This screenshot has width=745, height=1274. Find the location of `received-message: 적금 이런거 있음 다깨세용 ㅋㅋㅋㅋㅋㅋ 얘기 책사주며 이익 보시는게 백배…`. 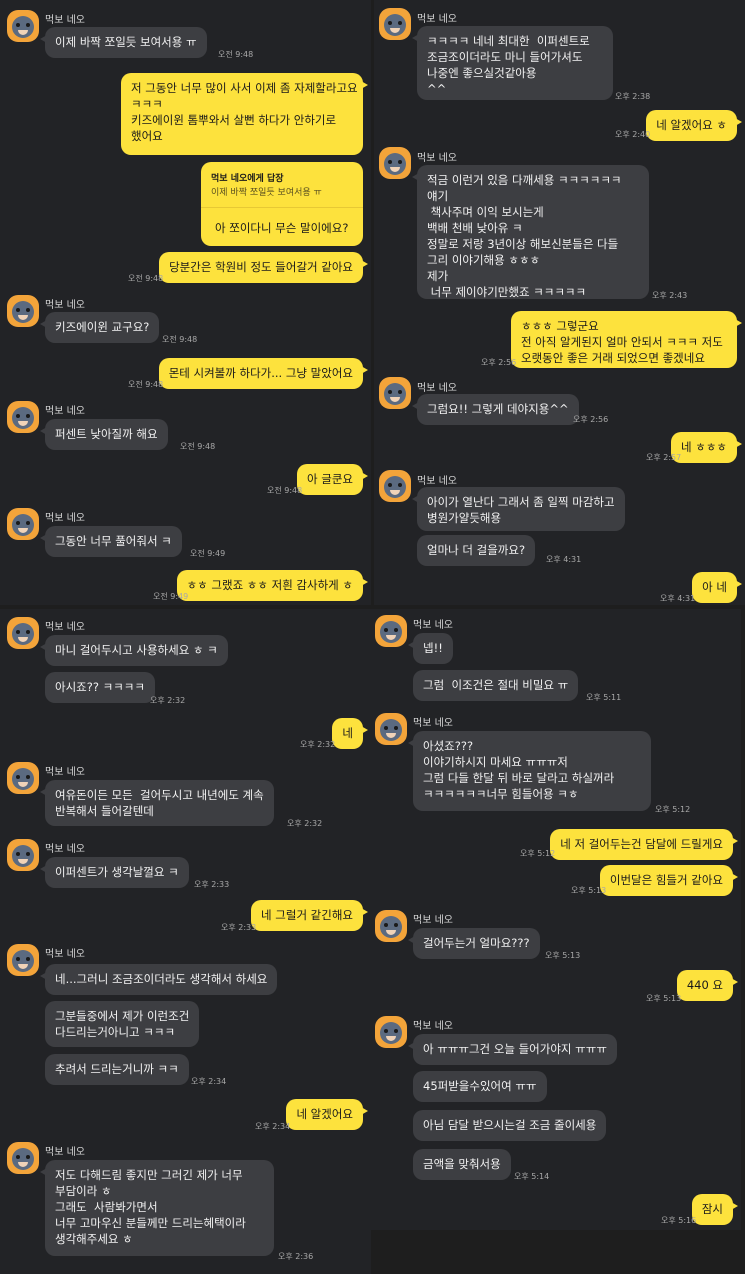

received-message: 적금 이런거 있음 다깨세용 ㅋㅋㅋㅋㅋㅋ 얘기 책사주며 이익 보시는게 백배… is located at coordinates (530, 232).